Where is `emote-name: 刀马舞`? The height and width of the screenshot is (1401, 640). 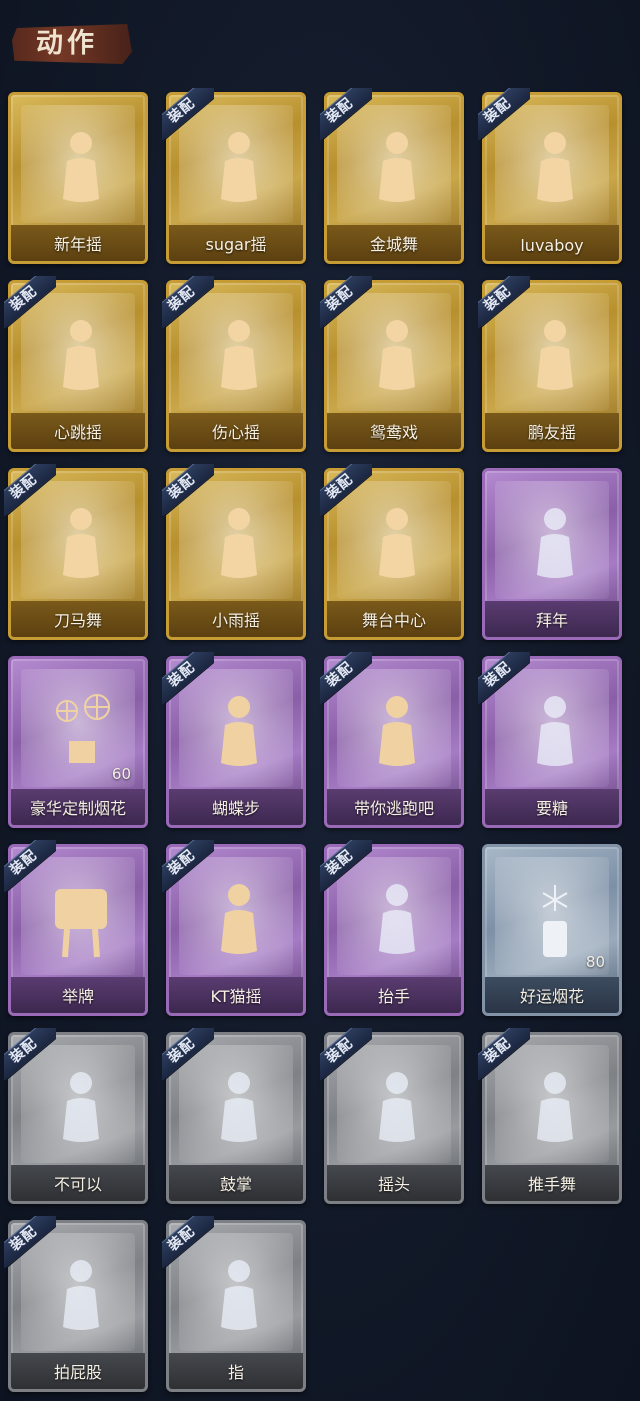
emote-name: 刀马舞 is located at coordinates (77, 620).